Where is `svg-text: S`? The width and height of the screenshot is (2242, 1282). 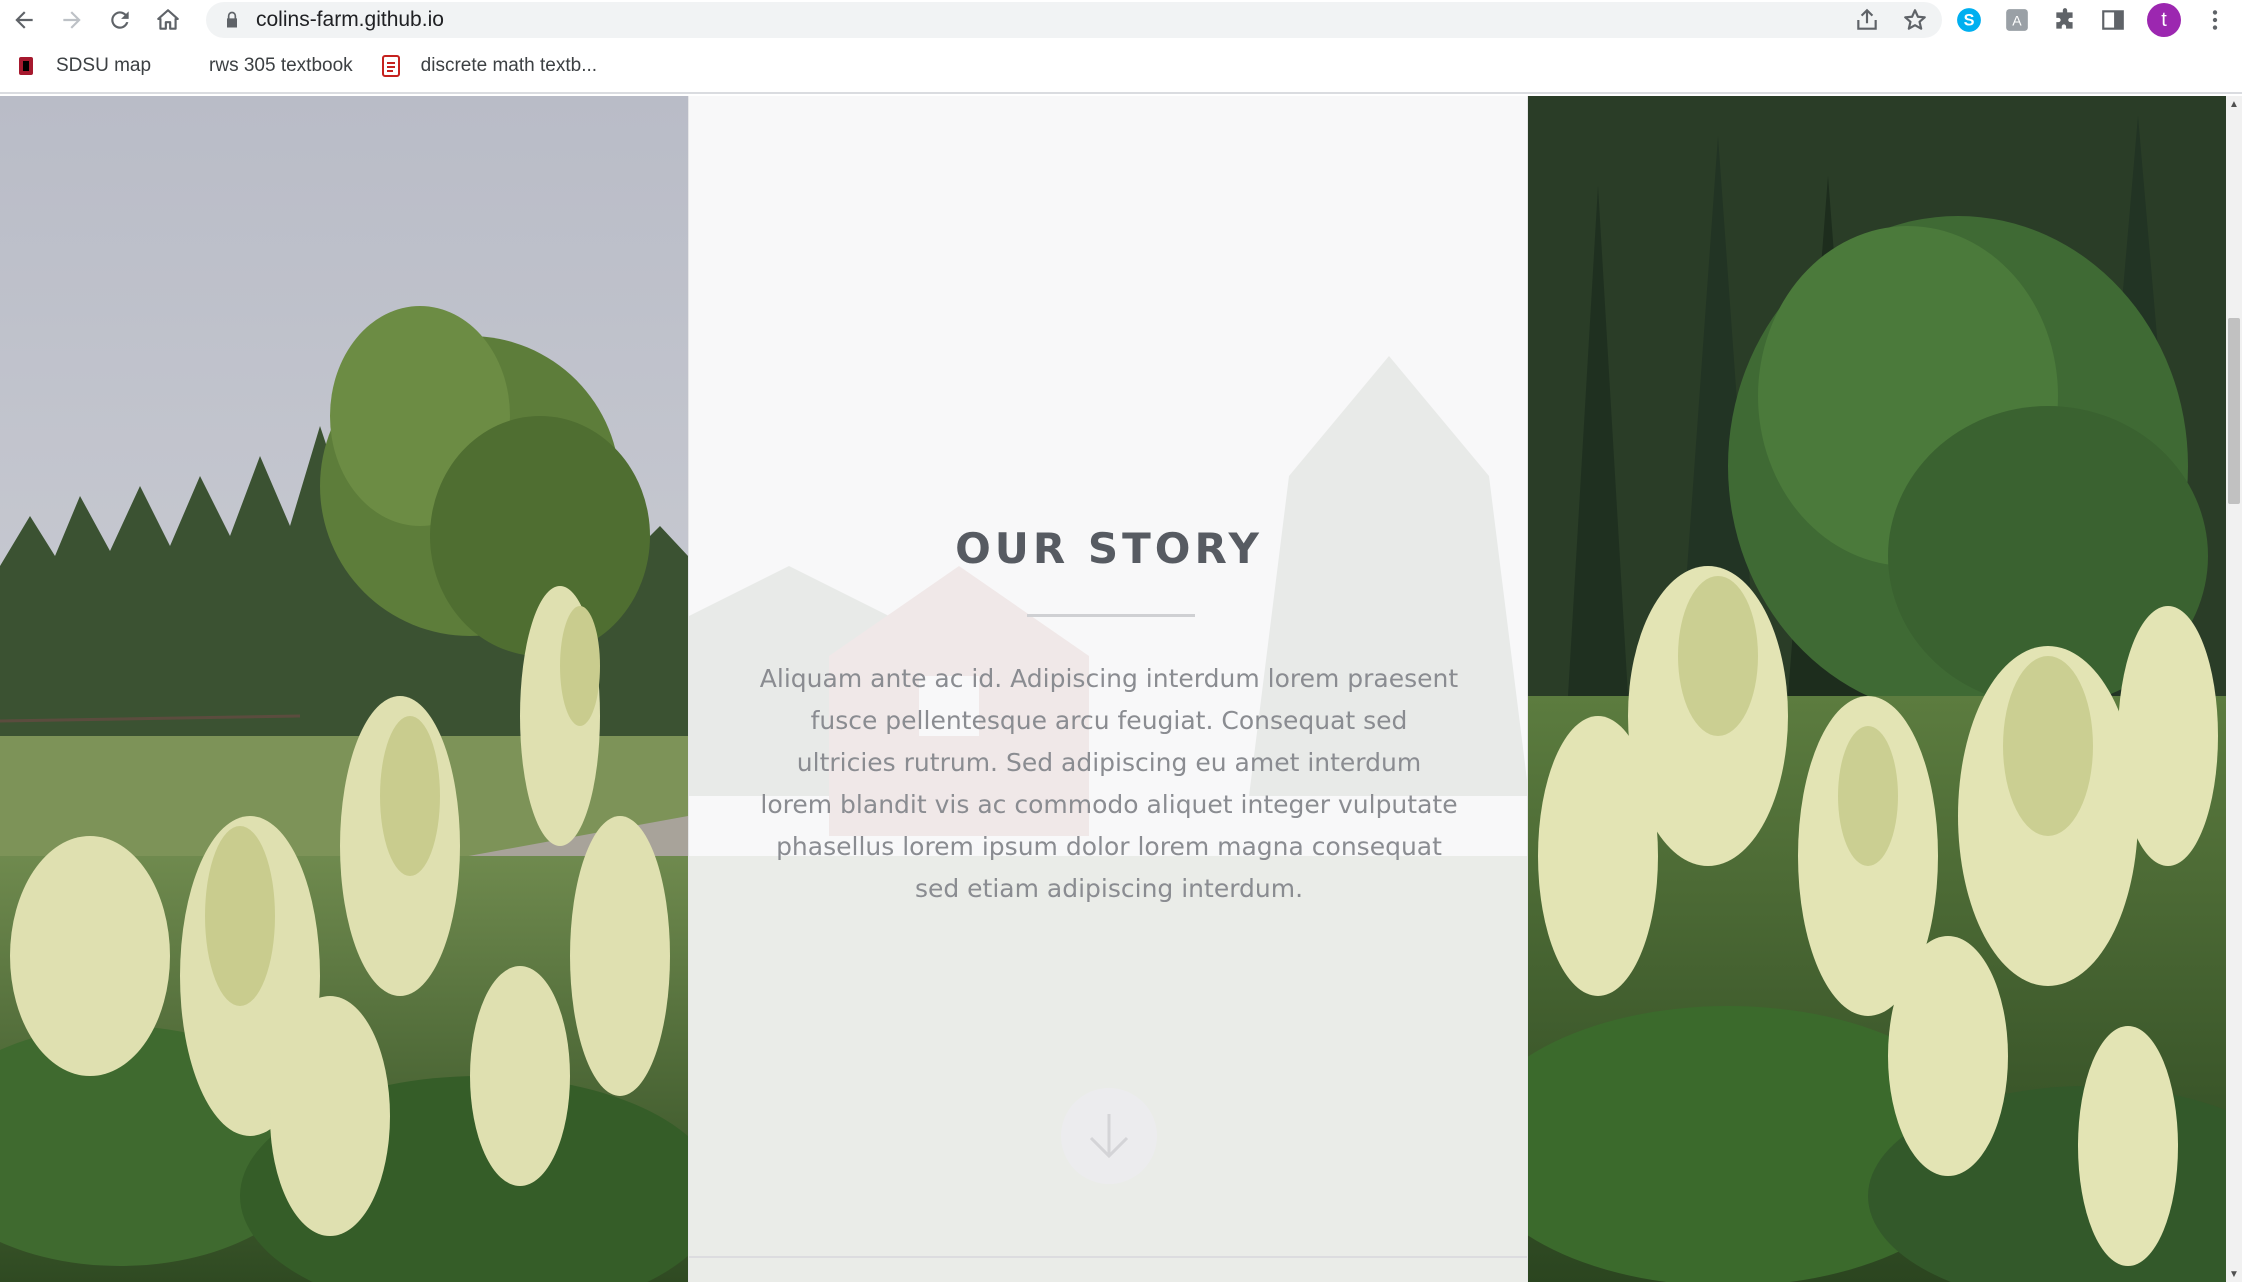
svg-text: S is located at coordinates (1969, 20).